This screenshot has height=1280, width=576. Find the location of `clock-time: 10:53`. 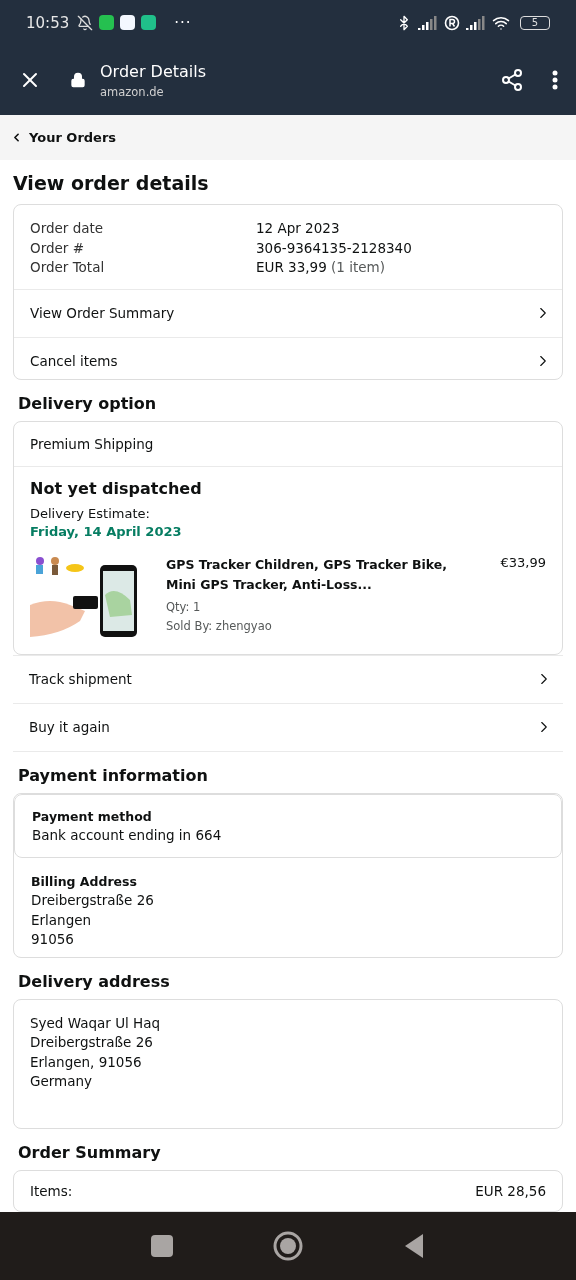

clock-time: 10:53 is located at coordinates (48, 22).